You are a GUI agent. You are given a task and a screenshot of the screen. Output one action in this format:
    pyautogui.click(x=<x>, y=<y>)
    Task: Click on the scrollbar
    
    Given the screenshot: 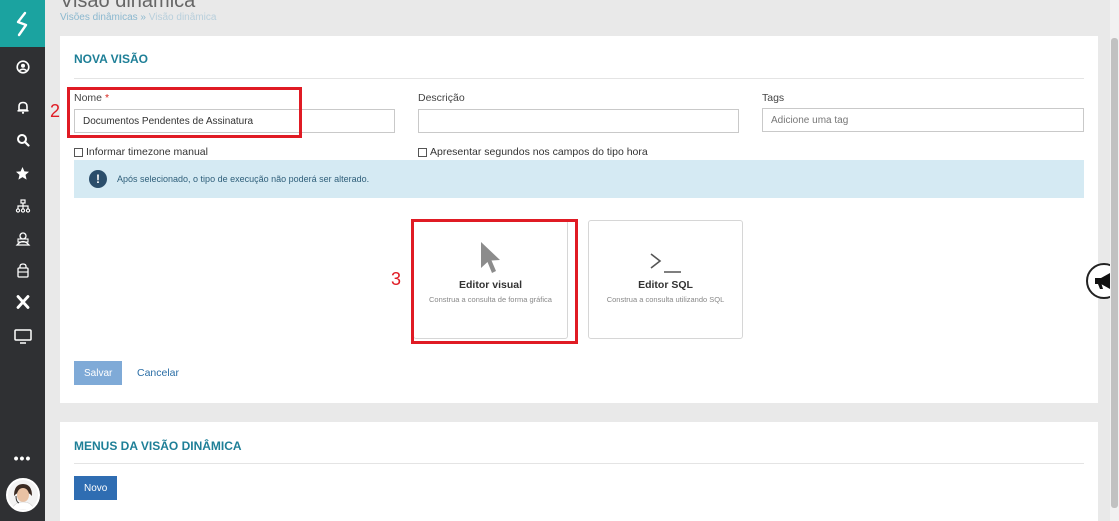 What is the action you would take?
    pyautogui.click(x=1114, y=260)
    